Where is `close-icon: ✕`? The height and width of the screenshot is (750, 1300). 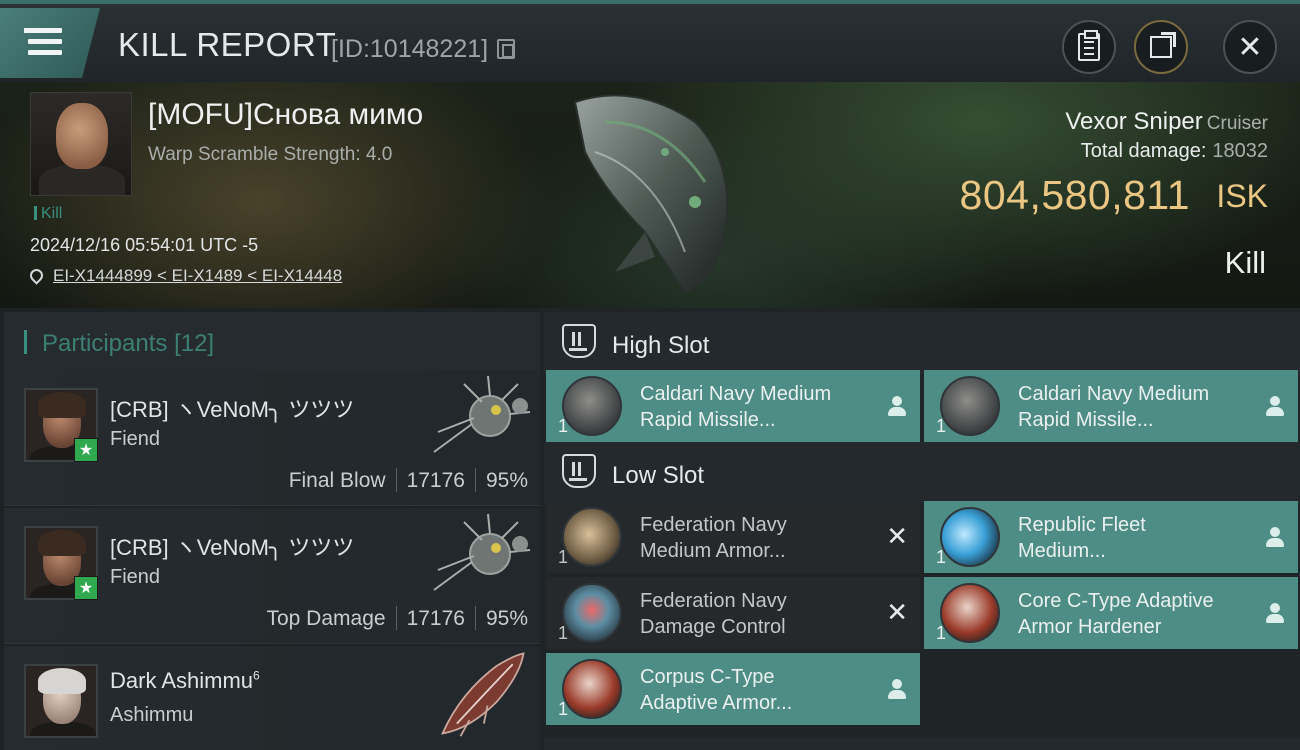
close-icon: ✕ is located at coordinates (1250, 47).